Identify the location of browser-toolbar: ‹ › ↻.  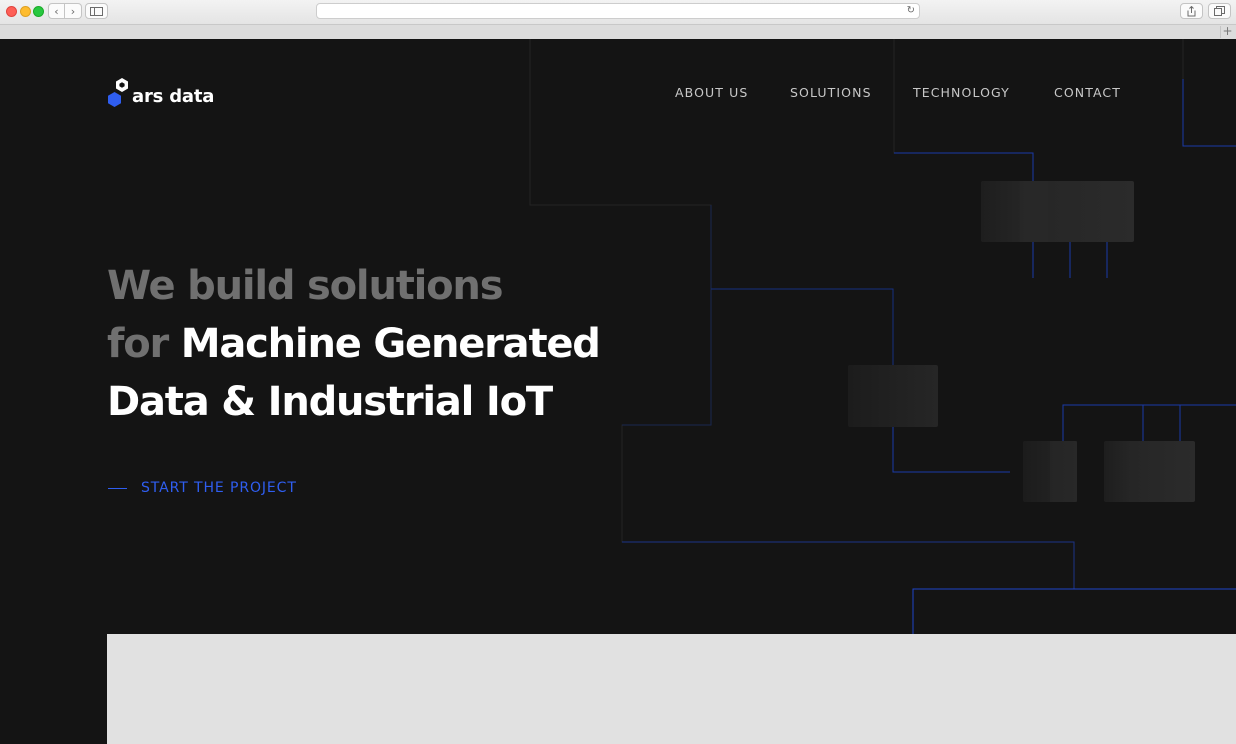
(618, 12).